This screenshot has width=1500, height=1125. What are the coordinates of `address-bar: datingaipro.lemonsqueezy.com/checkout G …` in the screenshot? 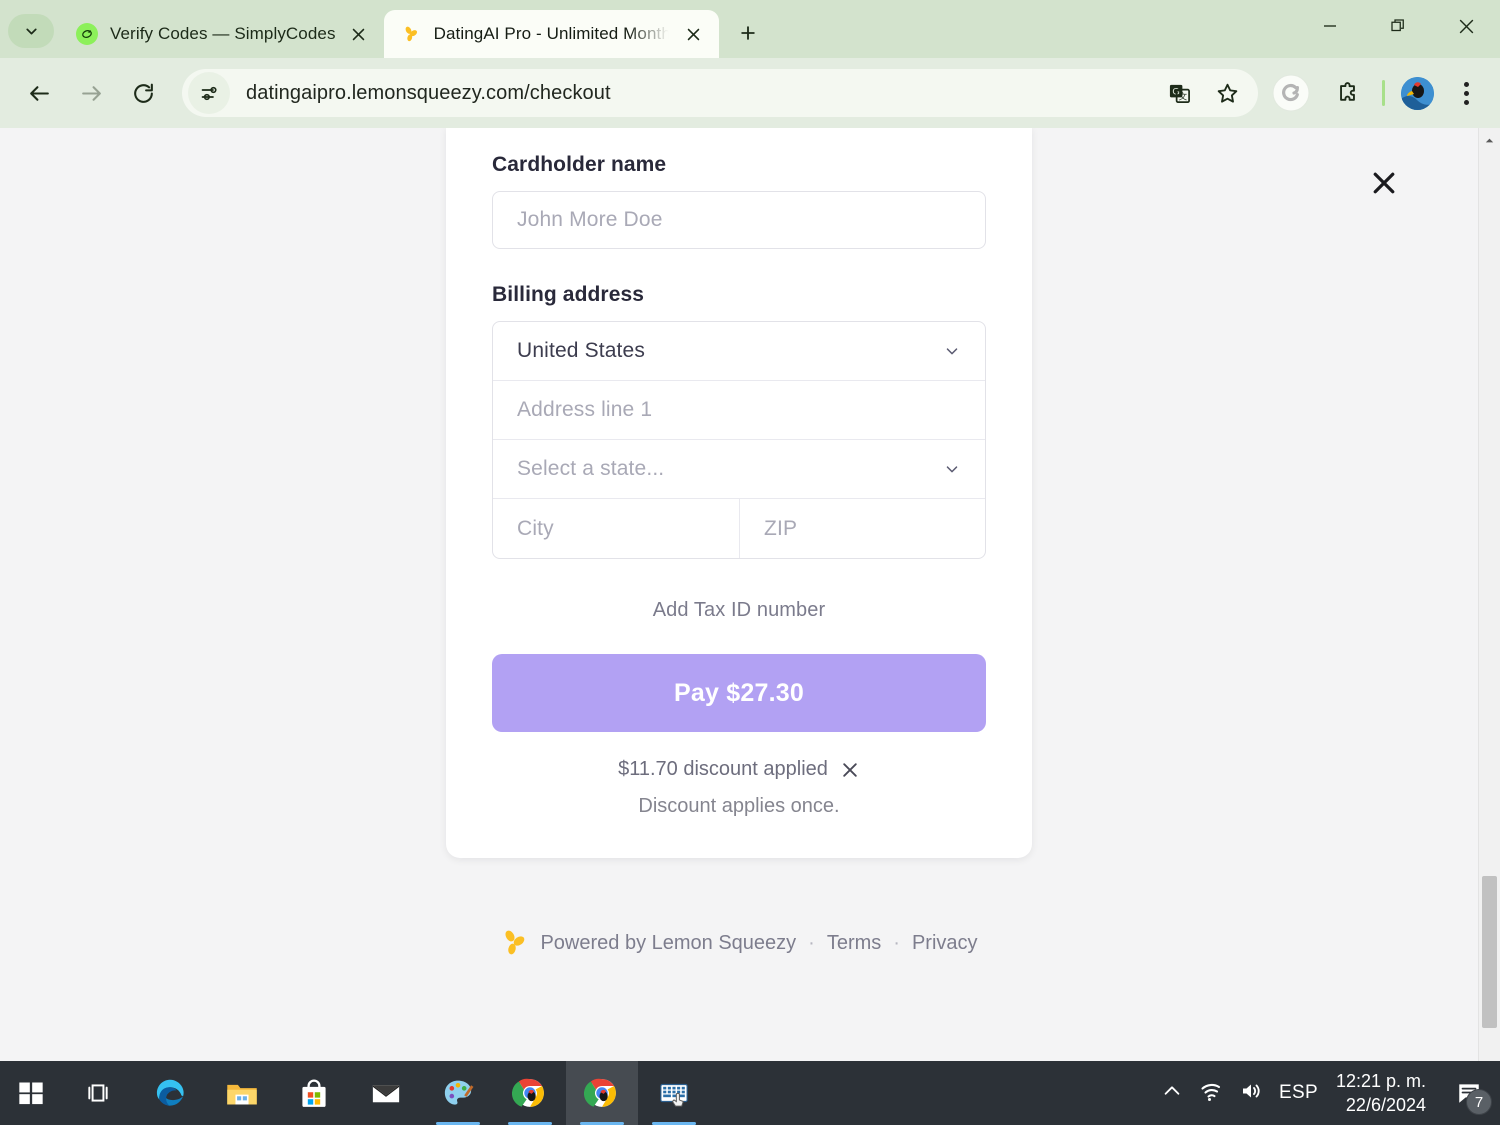 It's located at (720, 93).